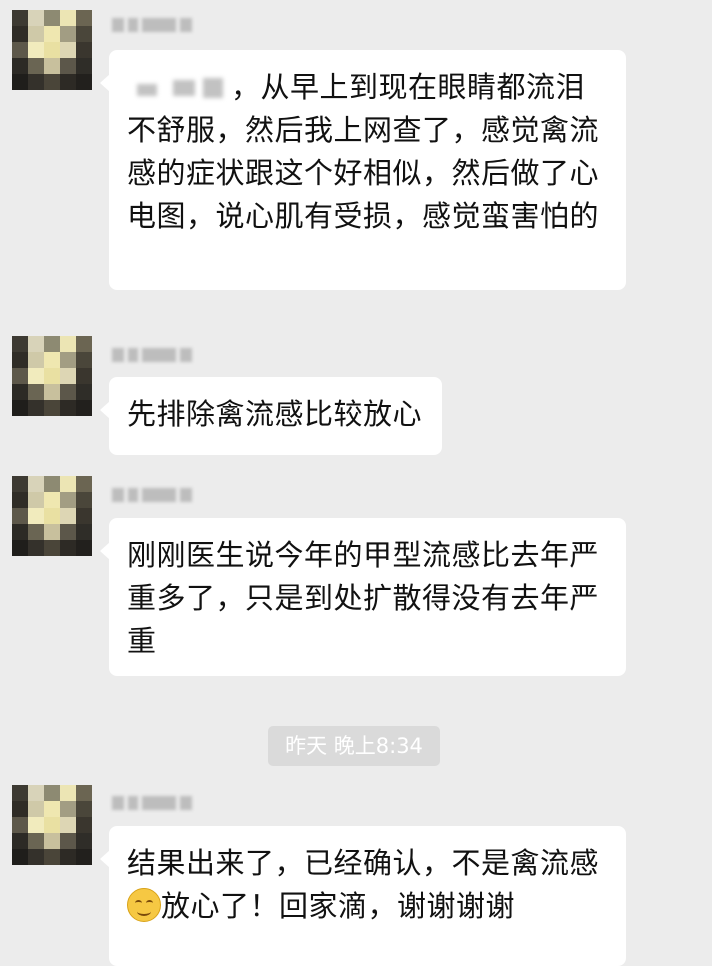 The image size is (712, 966). Describe the element at coordinates (144, 905) in the screenshot. I see `smile-emoji-icon` at that location.